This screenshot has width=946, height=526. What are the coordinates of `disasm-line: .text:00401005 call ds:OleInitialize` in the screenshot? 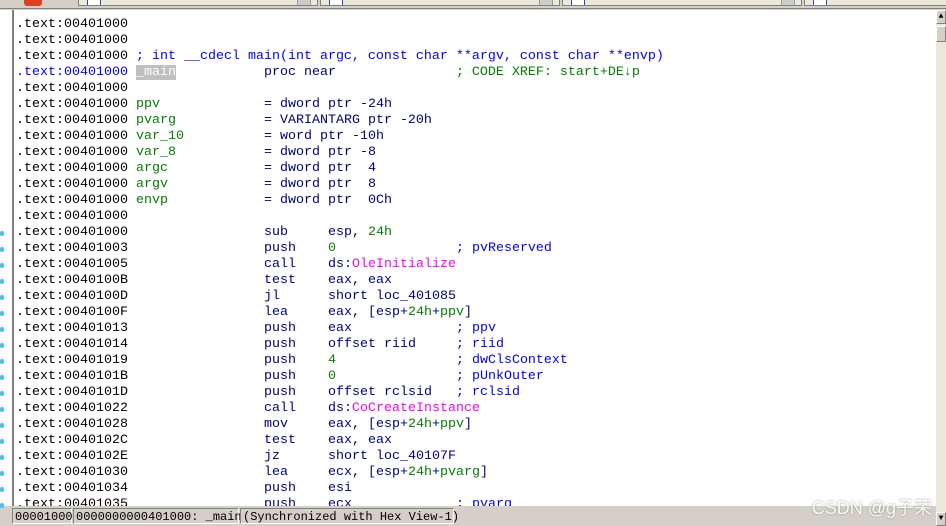 It's located at (236, 265).